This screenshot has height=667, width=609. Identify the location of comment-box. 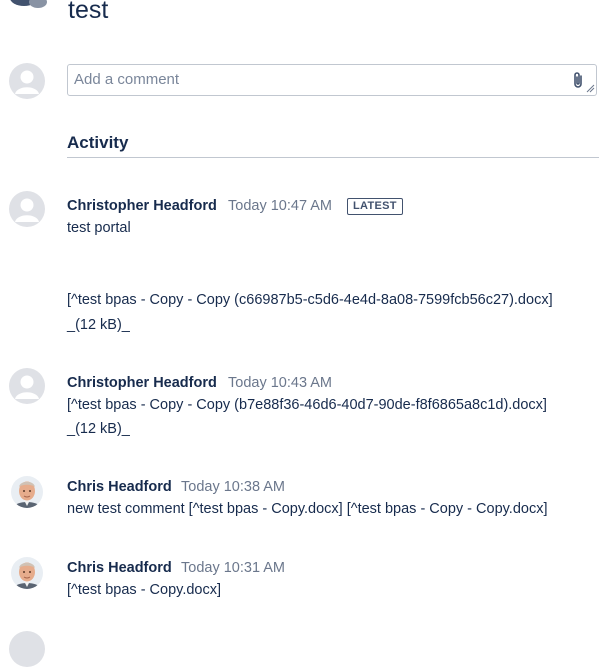
(332, 80).